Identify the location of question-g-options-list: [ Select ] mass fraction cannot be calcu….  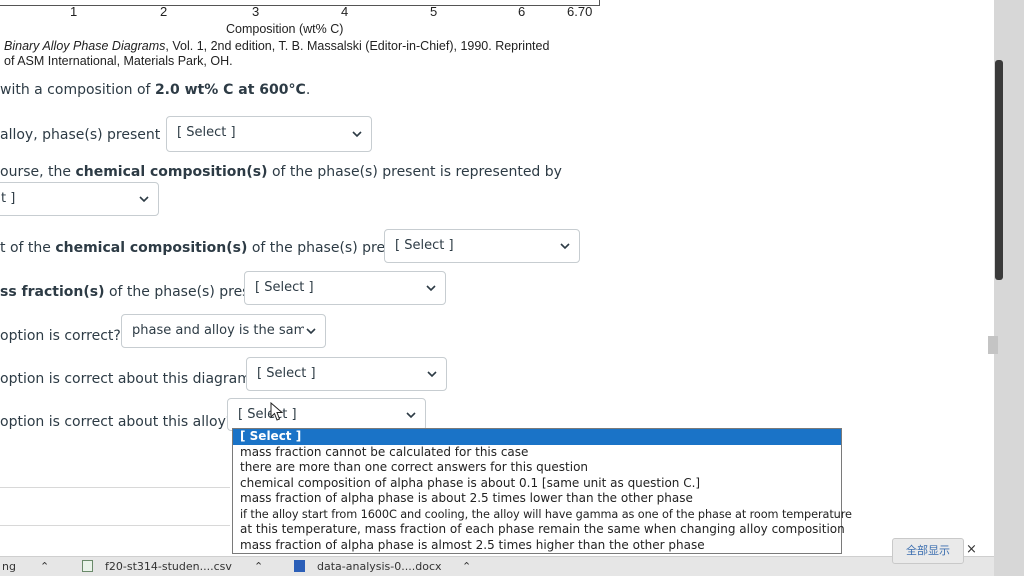
(542, 491).